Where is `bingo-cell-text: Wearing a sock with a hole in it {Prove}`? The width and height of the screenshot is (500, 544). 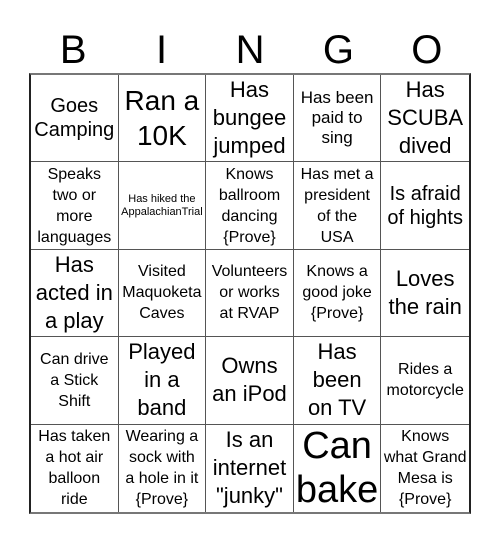 bingo-cell-text: Wearing a sock with a hole in it {Prove} is located at coordinates (162, 468).